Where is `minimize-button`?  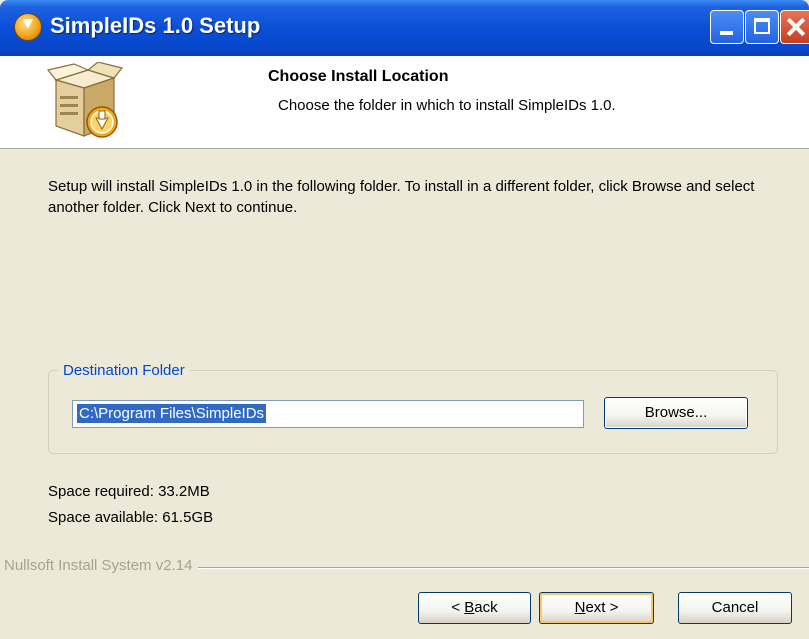
minimize-button is located at coordinates (727, 27).